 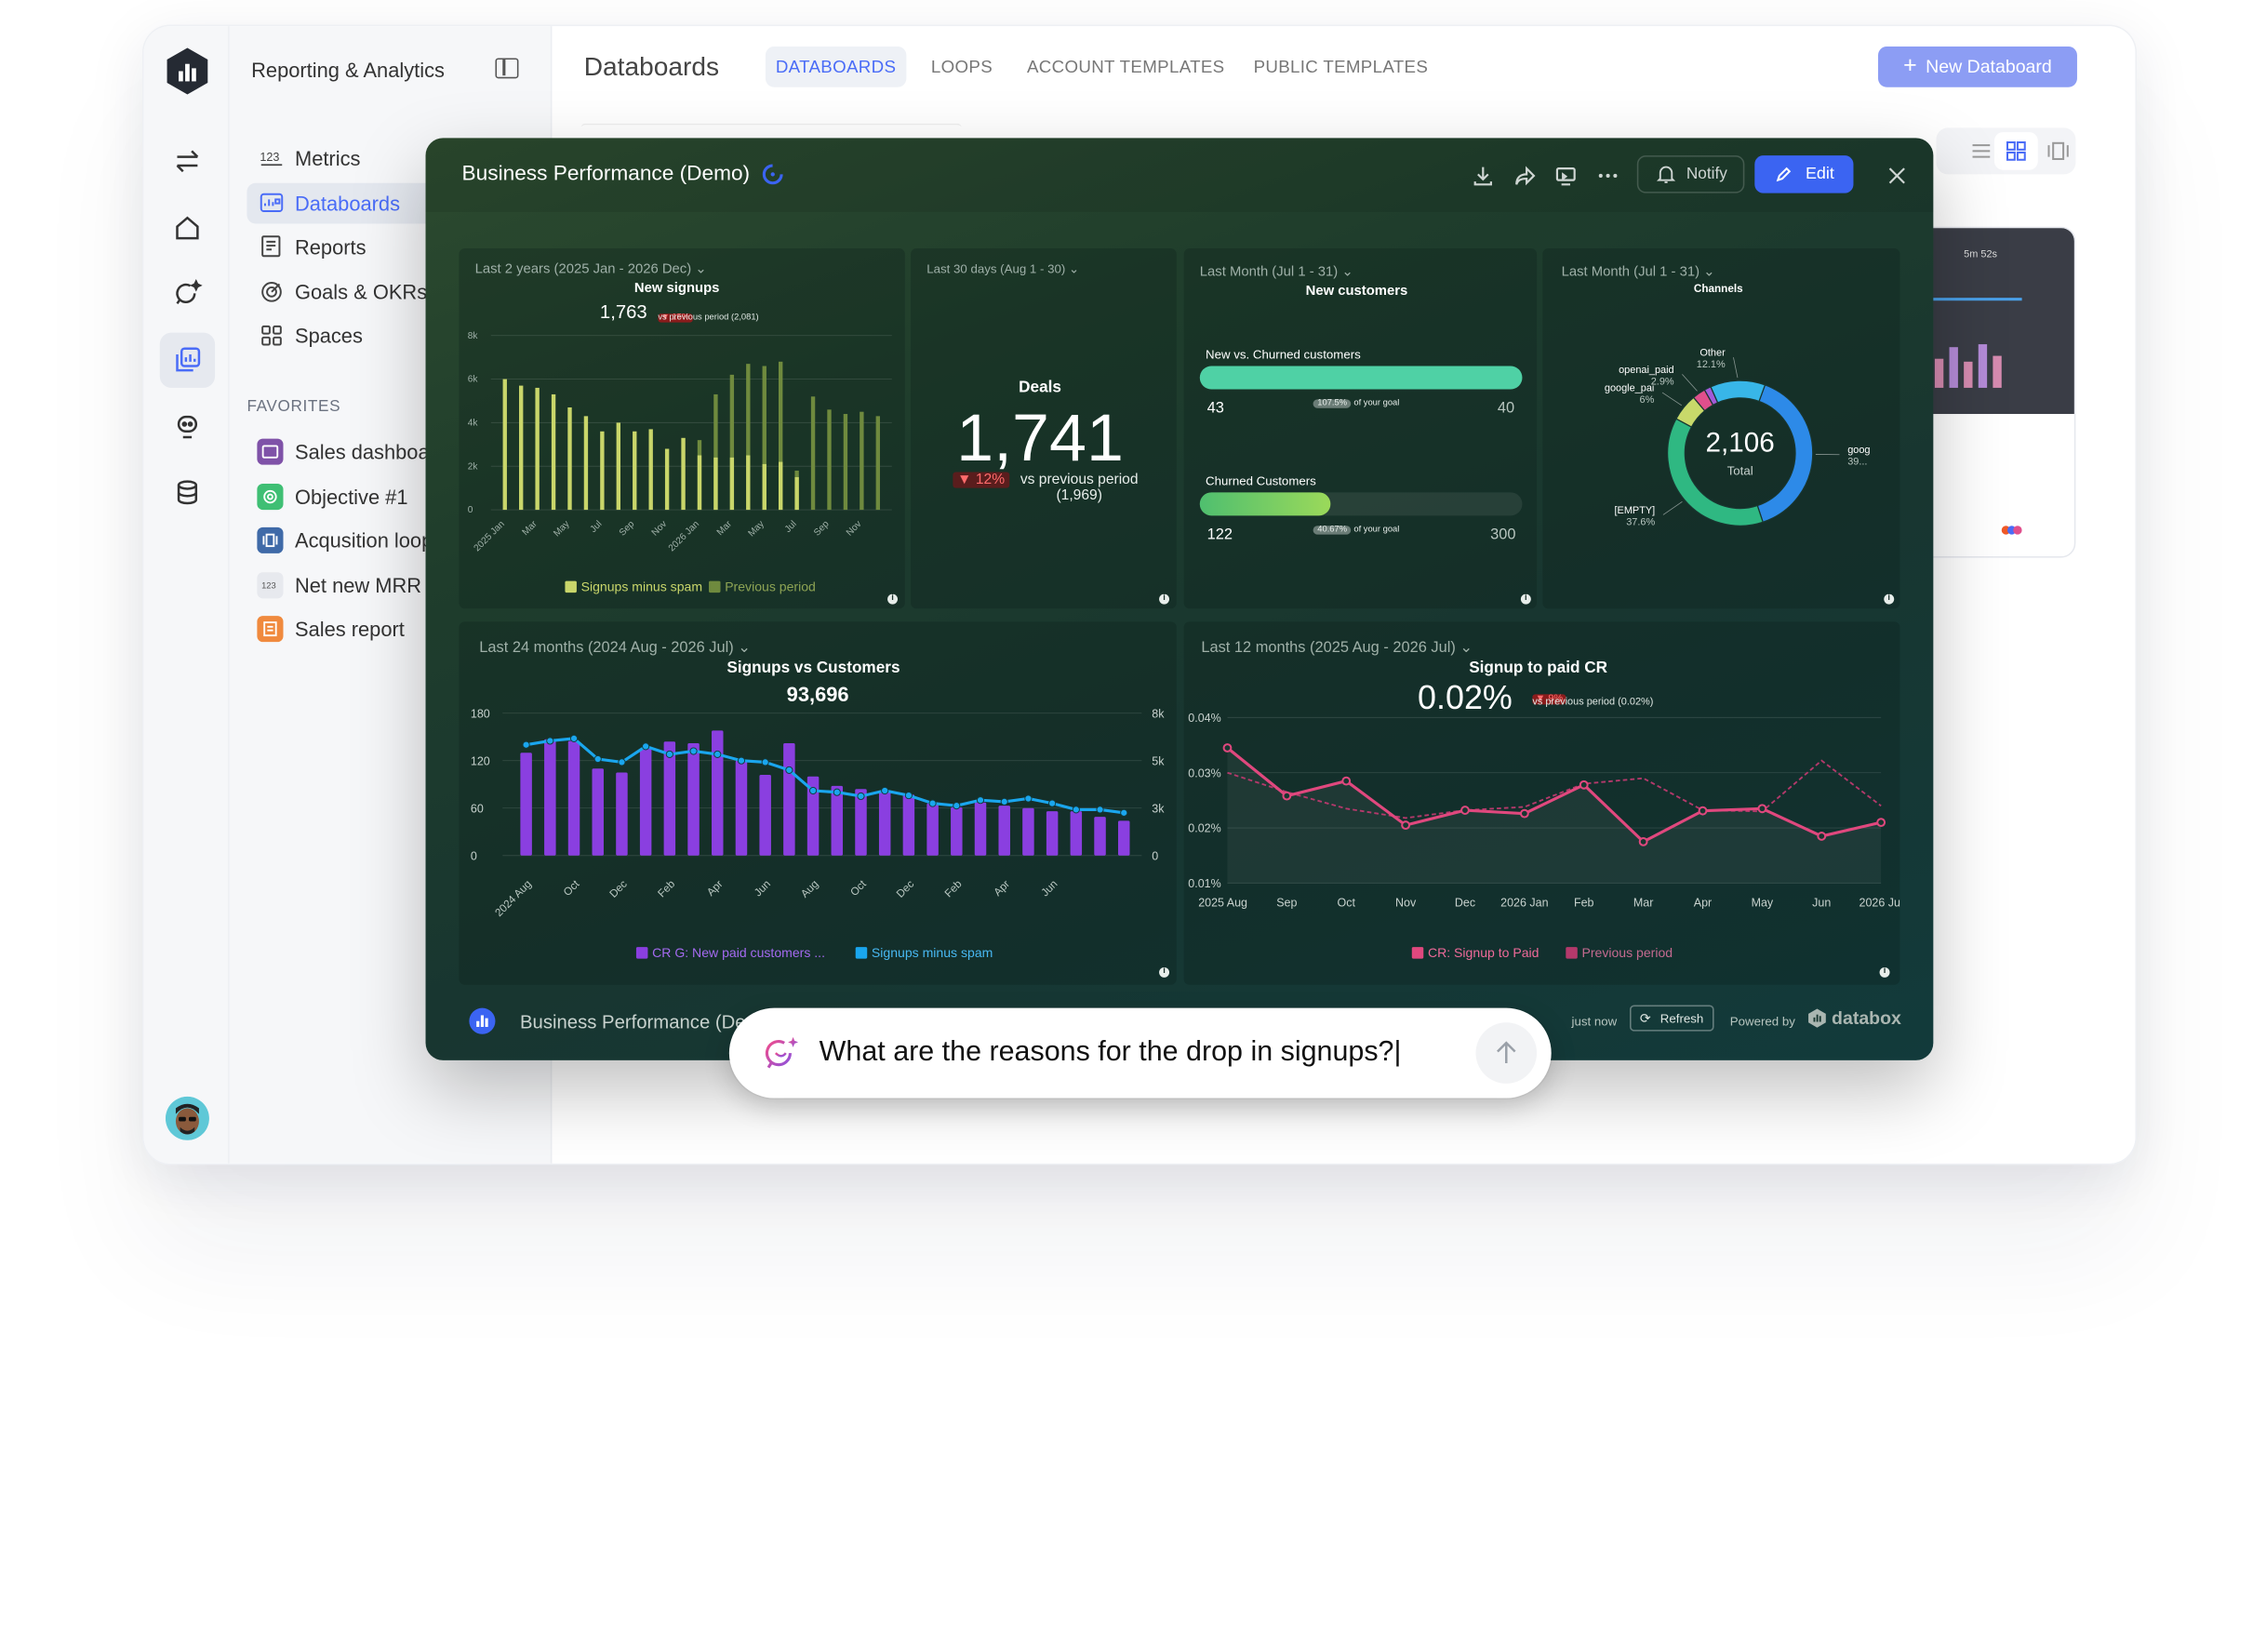 I want to click on search-field, so click(x=771, y=127).